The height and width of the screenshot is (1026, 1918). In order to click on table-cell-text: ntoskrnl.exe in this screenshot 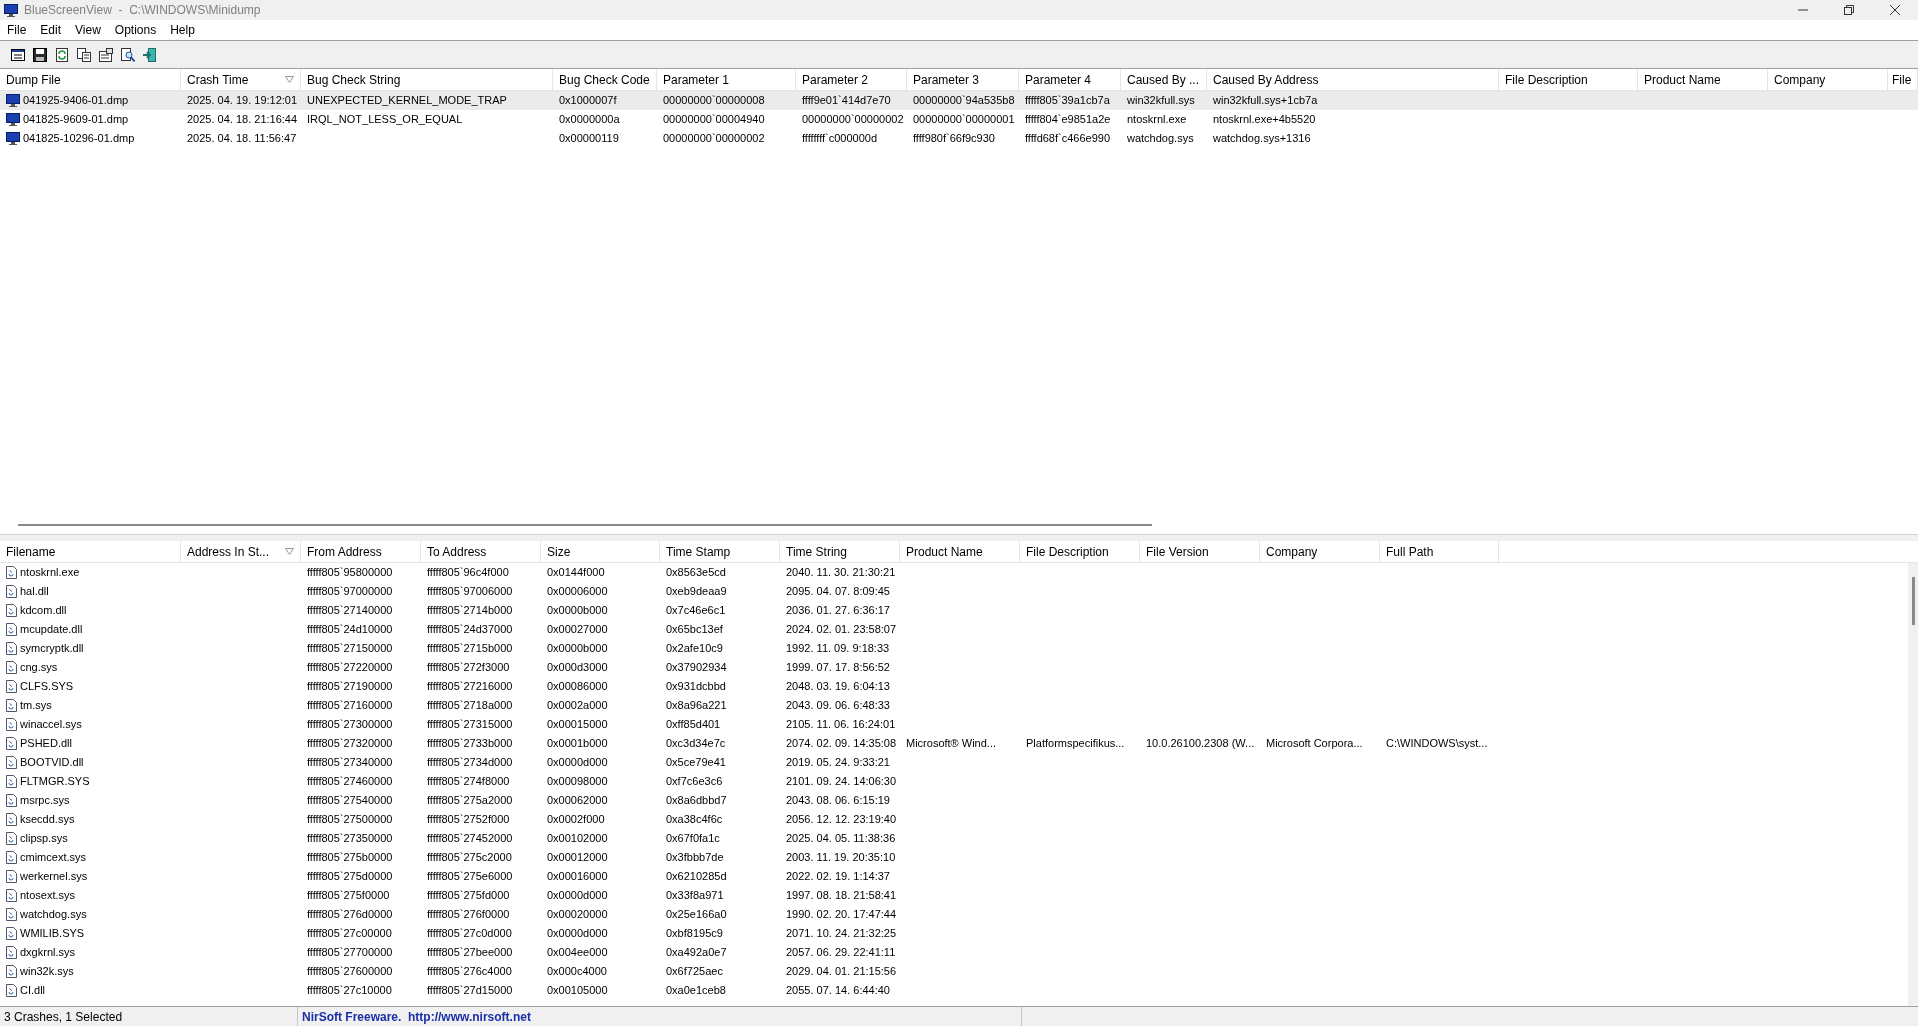, I will do `click(1157, 120)`.